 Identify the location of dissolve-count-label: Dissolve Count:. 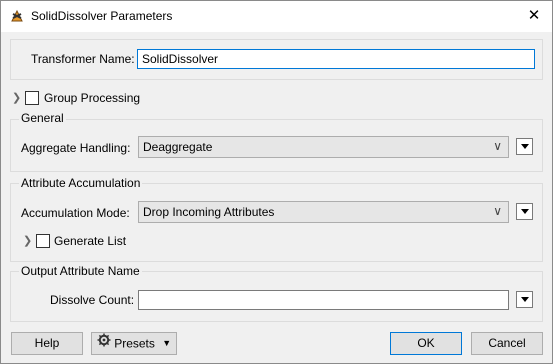
(92, 300).